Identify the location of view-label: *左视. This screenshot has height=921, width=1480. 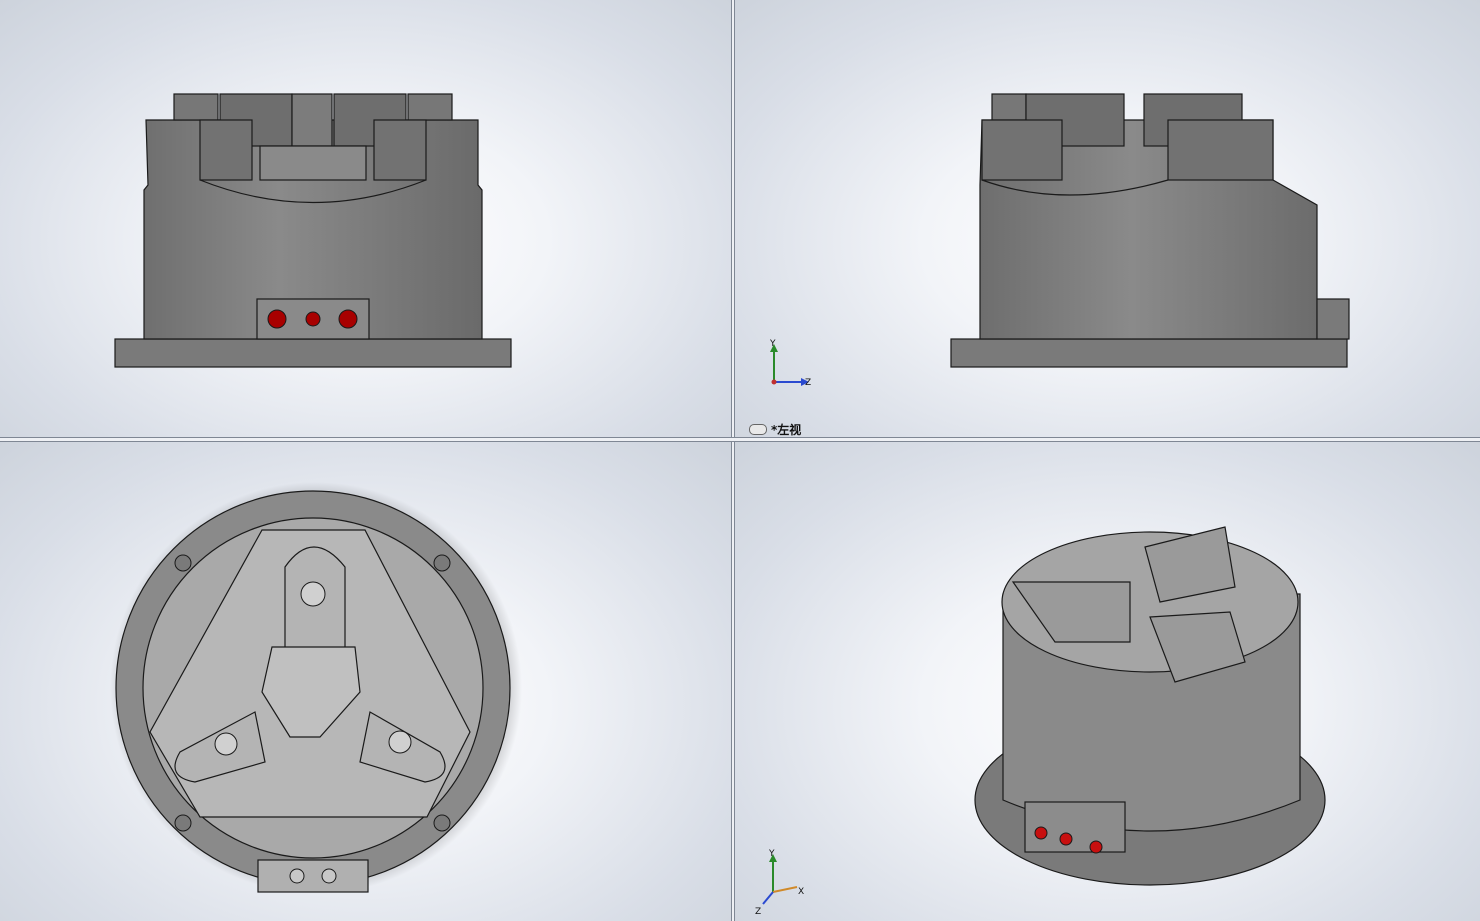
(775, 429).